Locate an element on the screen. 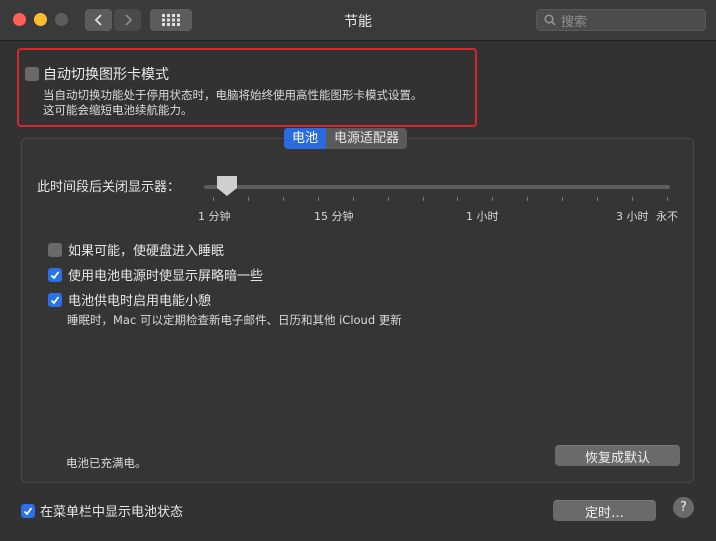 This screenshot has width=716, height=541. hard-disk-sleep-option: 如果可能，使硬盘进入睡眠 is located at coordinates (136, 249).